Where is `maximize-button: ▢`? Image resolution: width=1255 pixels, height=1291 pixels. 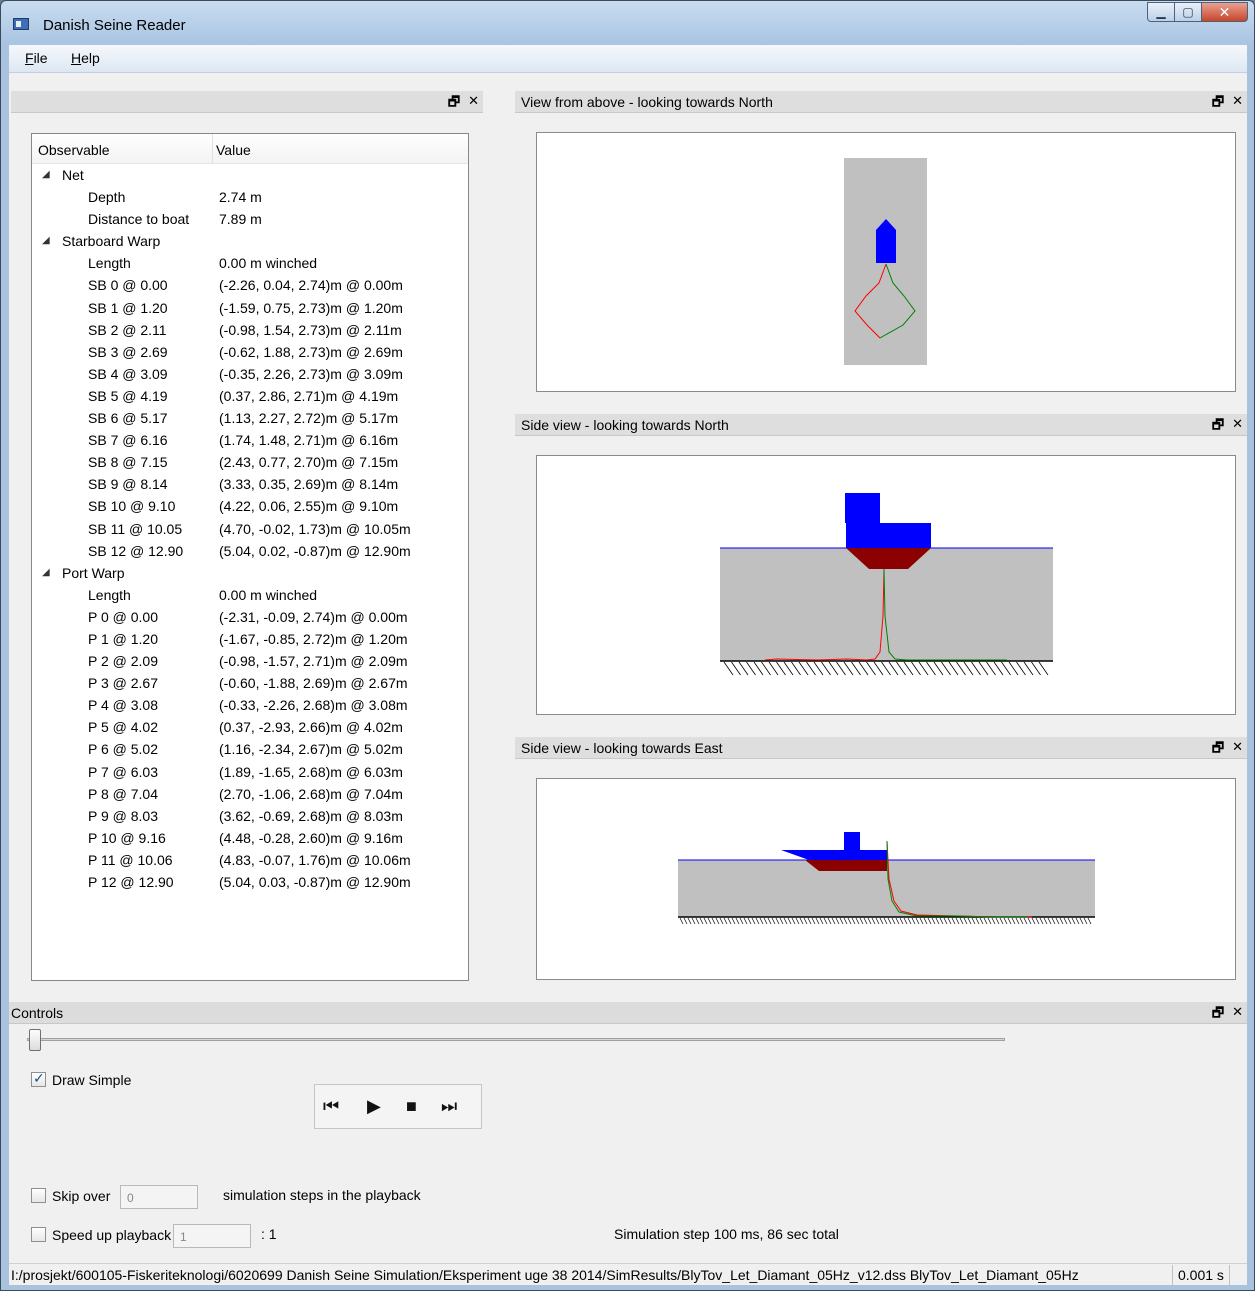 maximize-button: ▢ is located at coordinates (1188, 12).